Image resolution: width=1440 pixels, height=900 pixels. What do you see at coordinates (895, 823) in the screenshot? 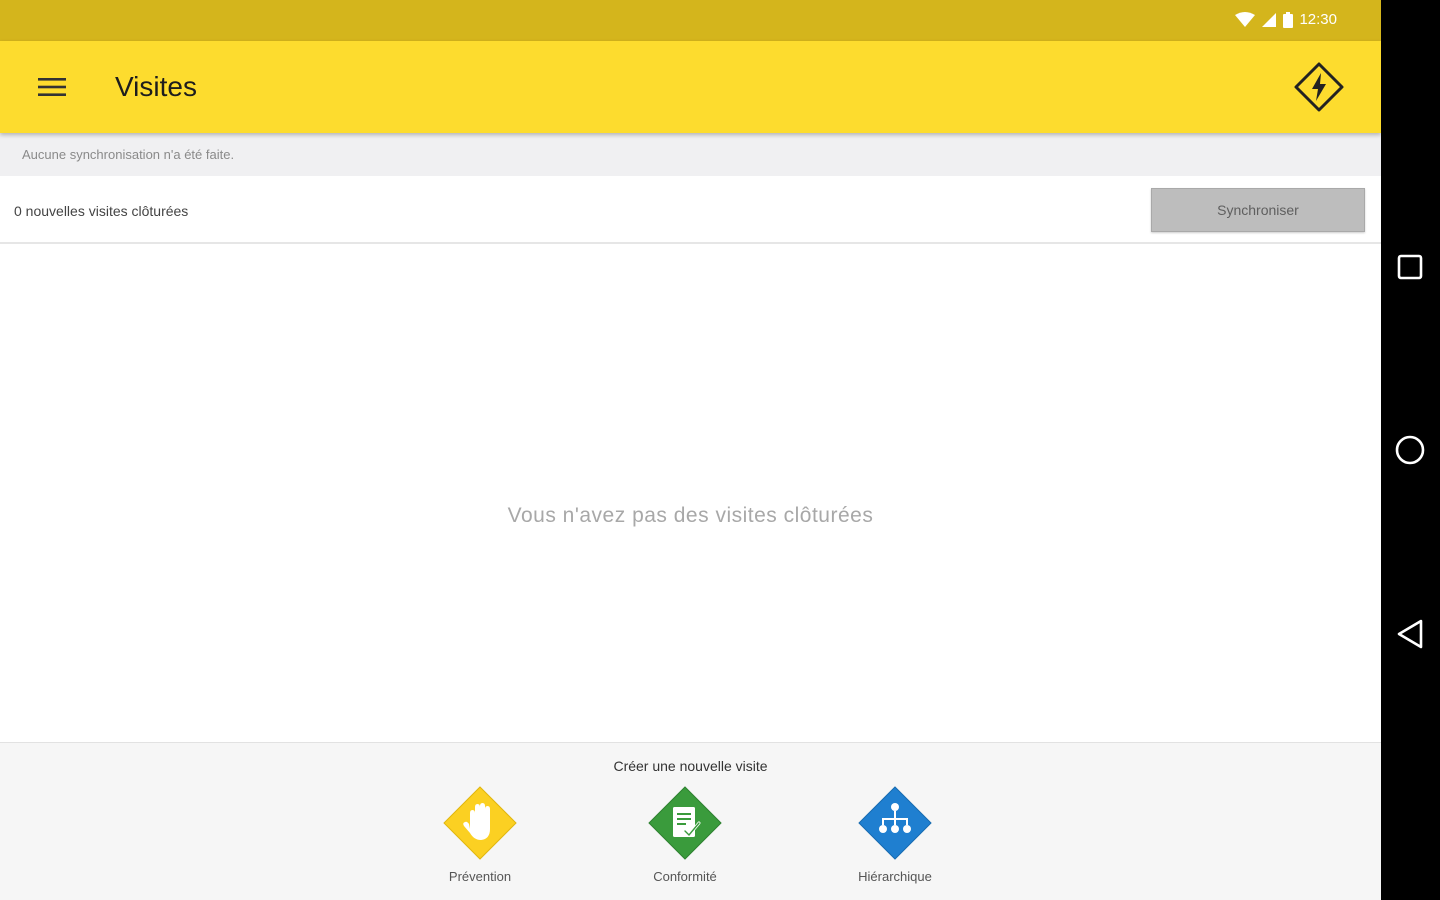
I see `hierarchy-icon` at bounding box center [895, 823].